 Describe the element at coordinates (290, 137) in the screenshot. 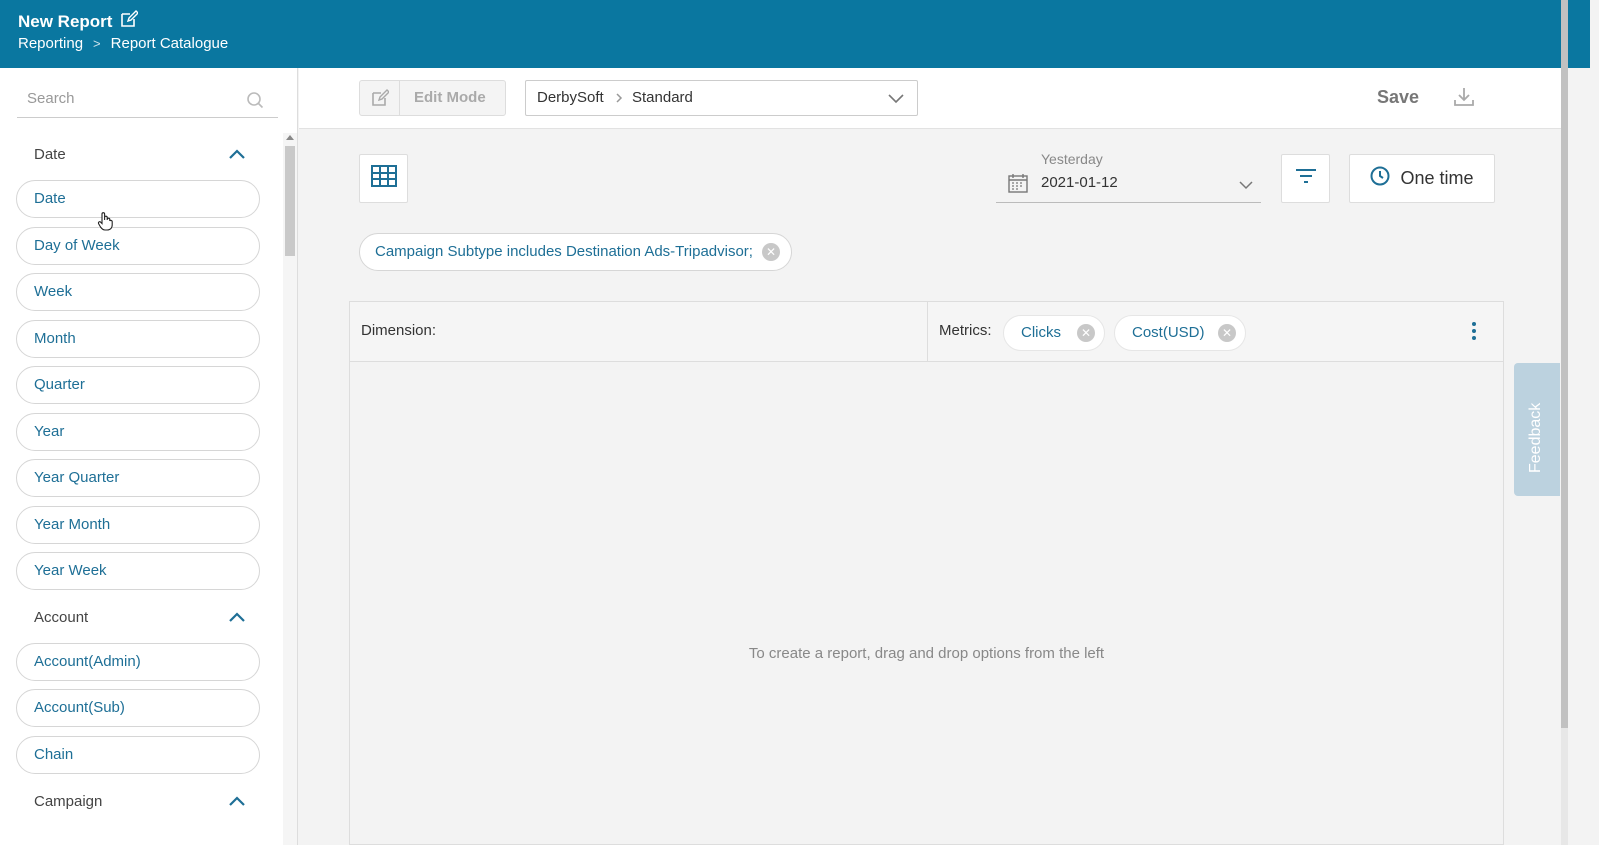

I see `scroll-up-arrow` at that location.